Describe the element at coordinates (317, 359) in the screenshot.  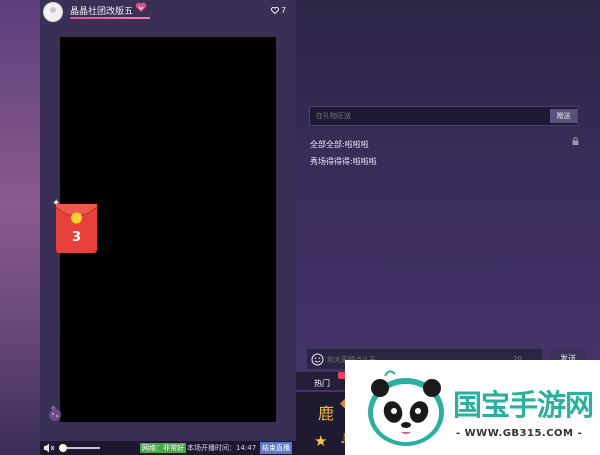
I see `emoji-icon` at that location.